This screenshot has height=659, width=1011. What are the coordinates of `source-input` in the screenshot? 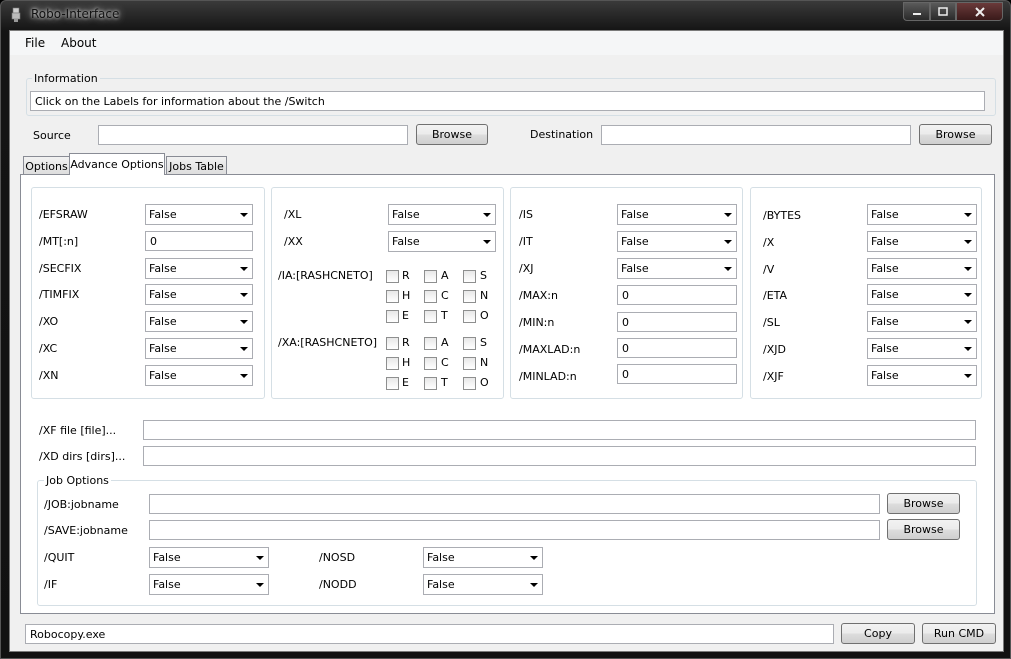 It's located at (253, 135).